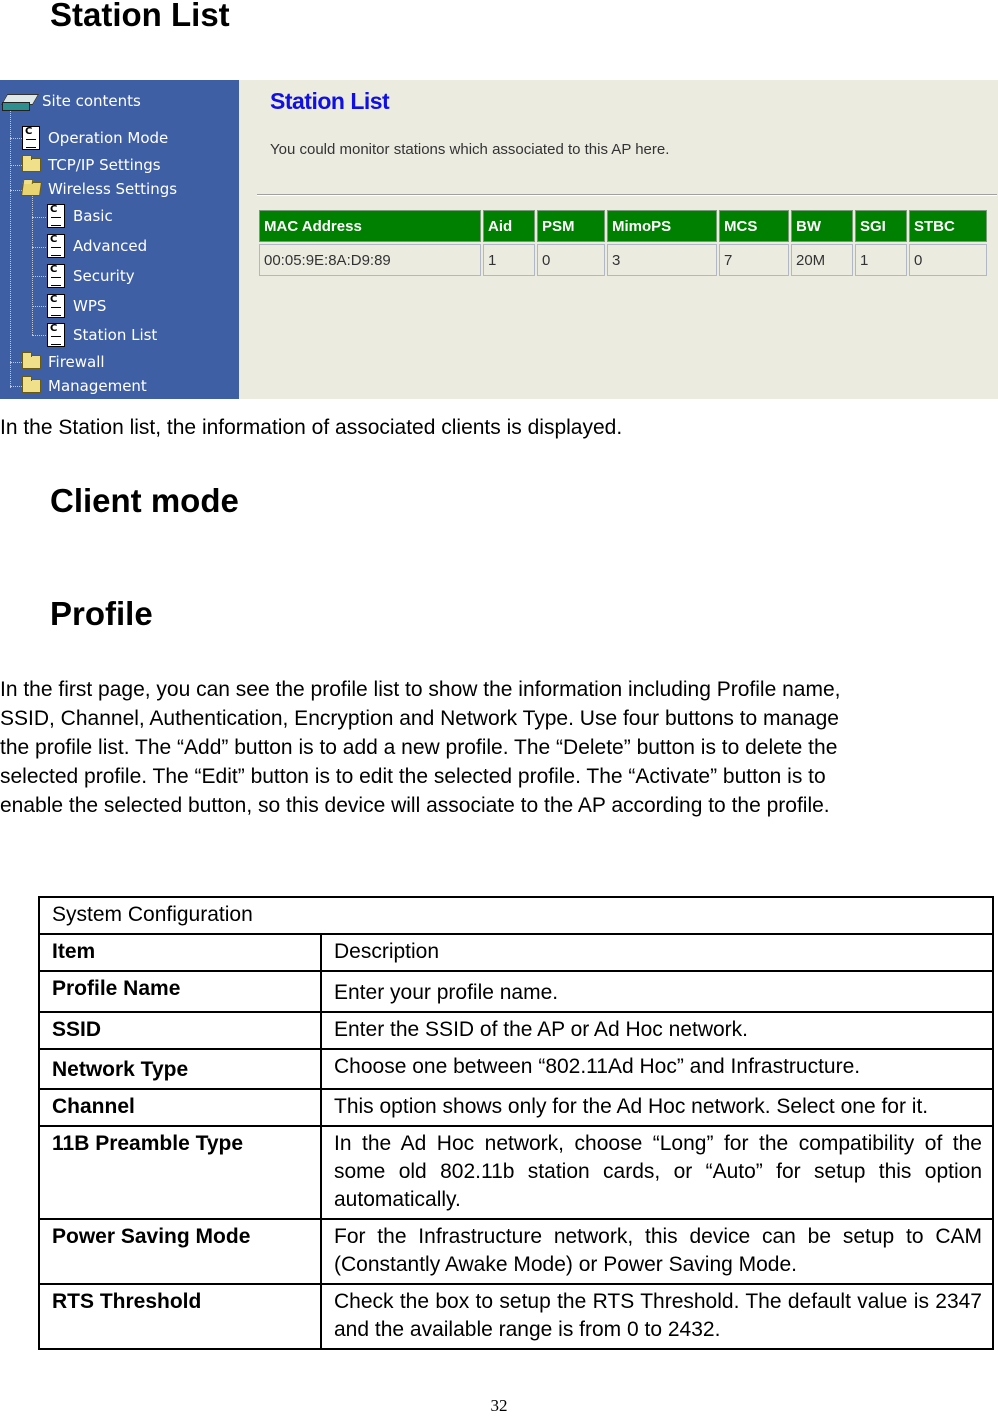 Image resolution: width=998 pixels, height=1416 pixels. I want to click on cell-aid: 1, so click(509, 260).